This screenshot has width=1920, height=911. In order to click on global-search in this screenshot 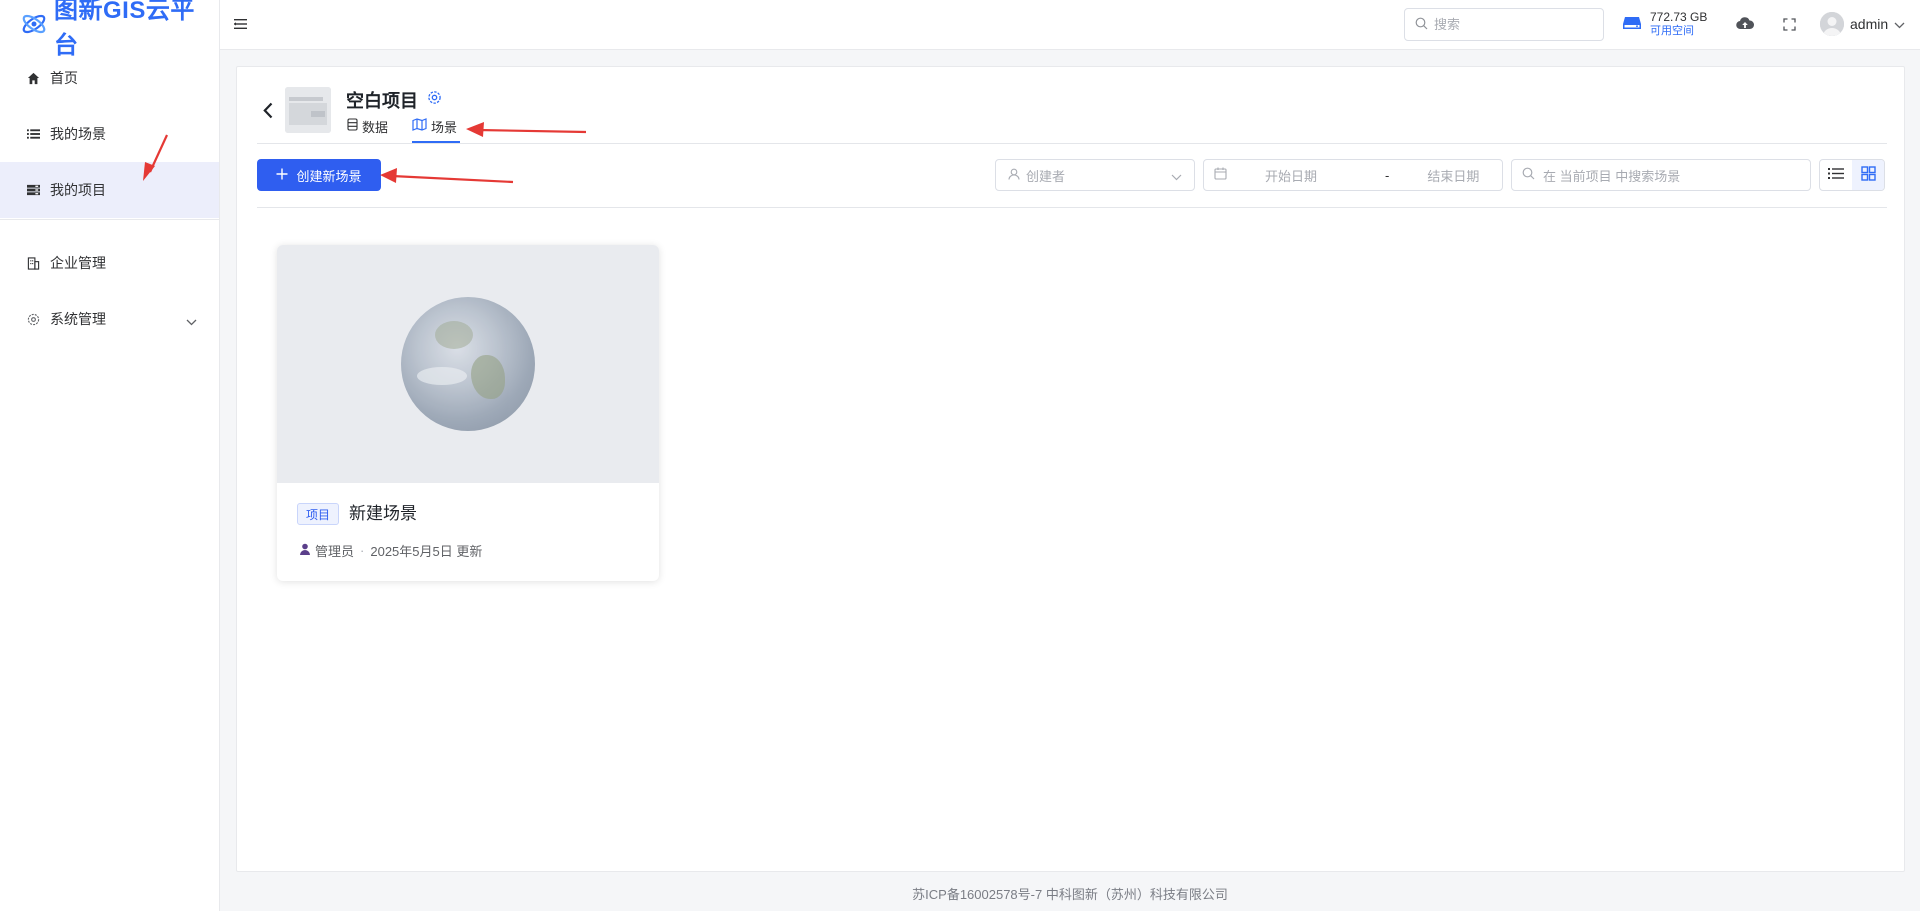, I will do `click(1504, 24)`.